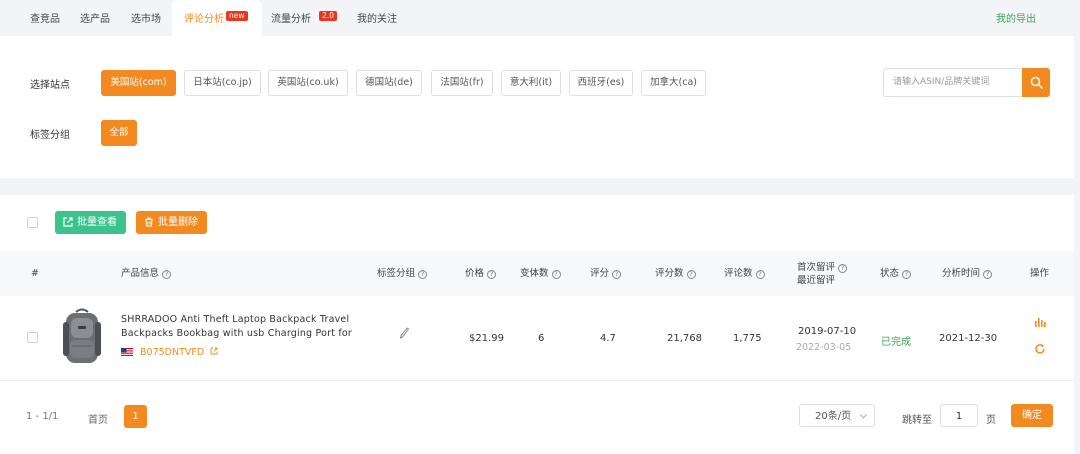 The height and width of the screenshot is (454, 1080). I want to click on site-fr-button: 法国站(fr), so click(462, 83).